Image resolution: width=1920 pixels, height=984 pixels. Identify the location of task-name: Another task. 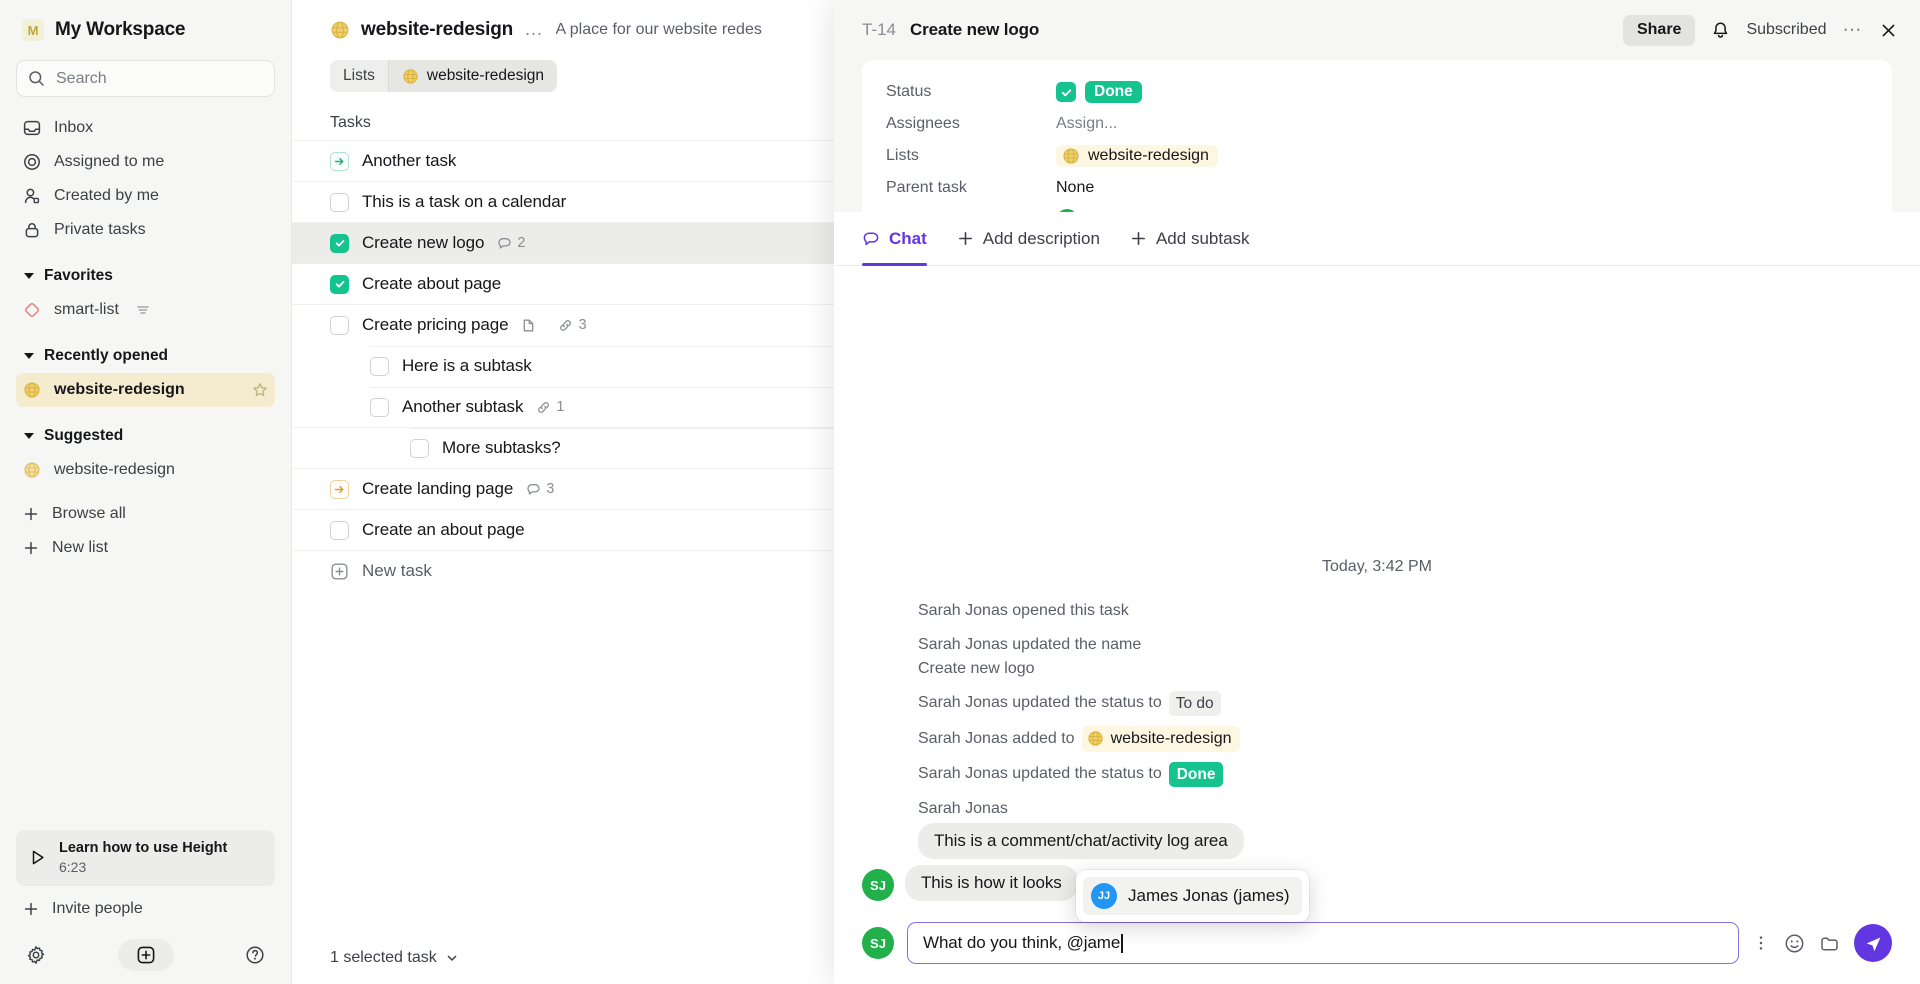
(409, 160).